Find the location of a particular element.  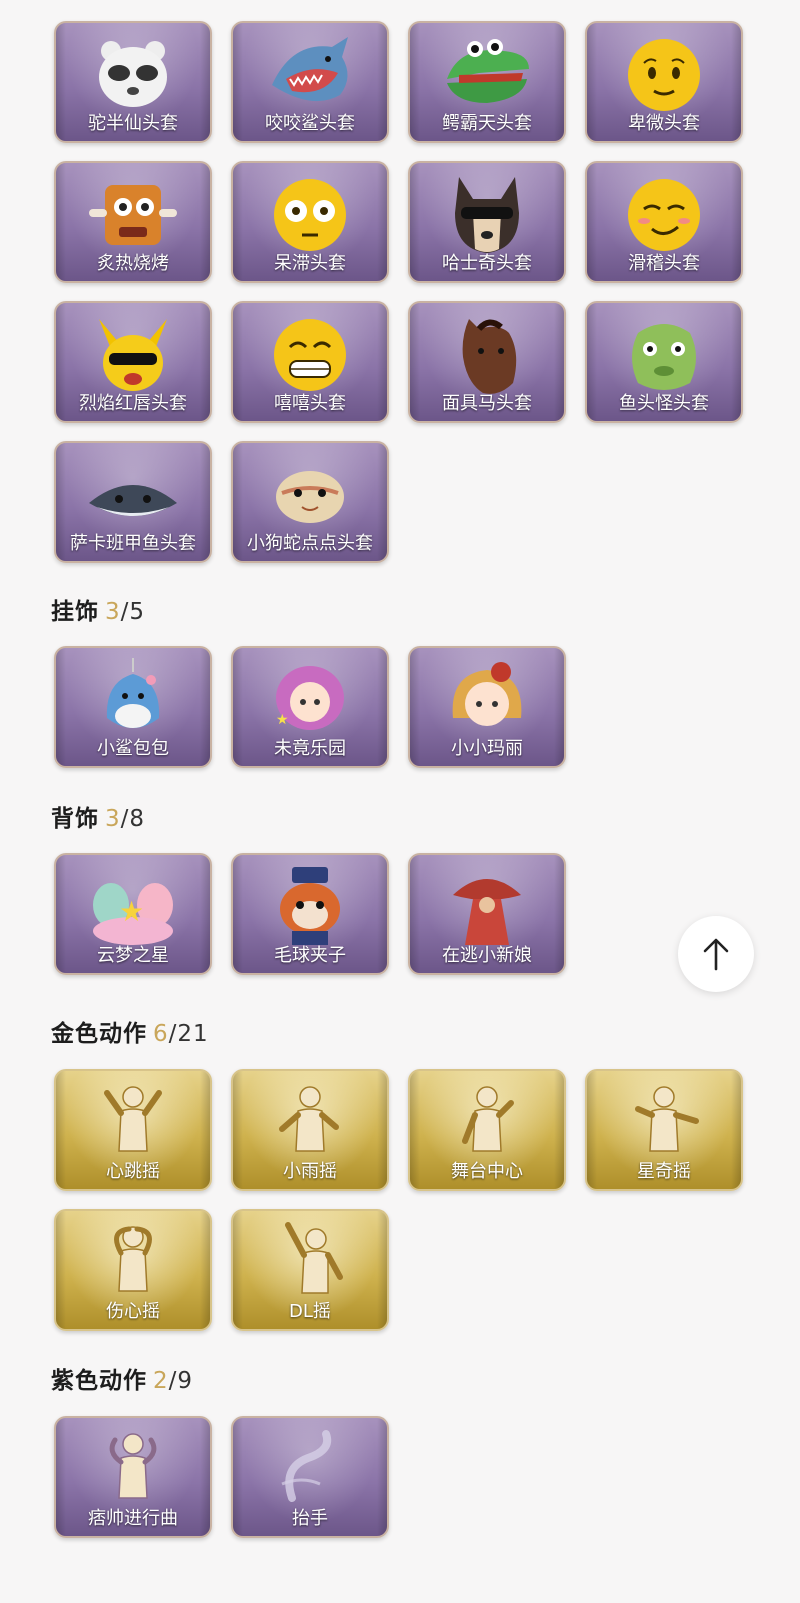

bride-backpack-icon is located at coordinates (487, 912).